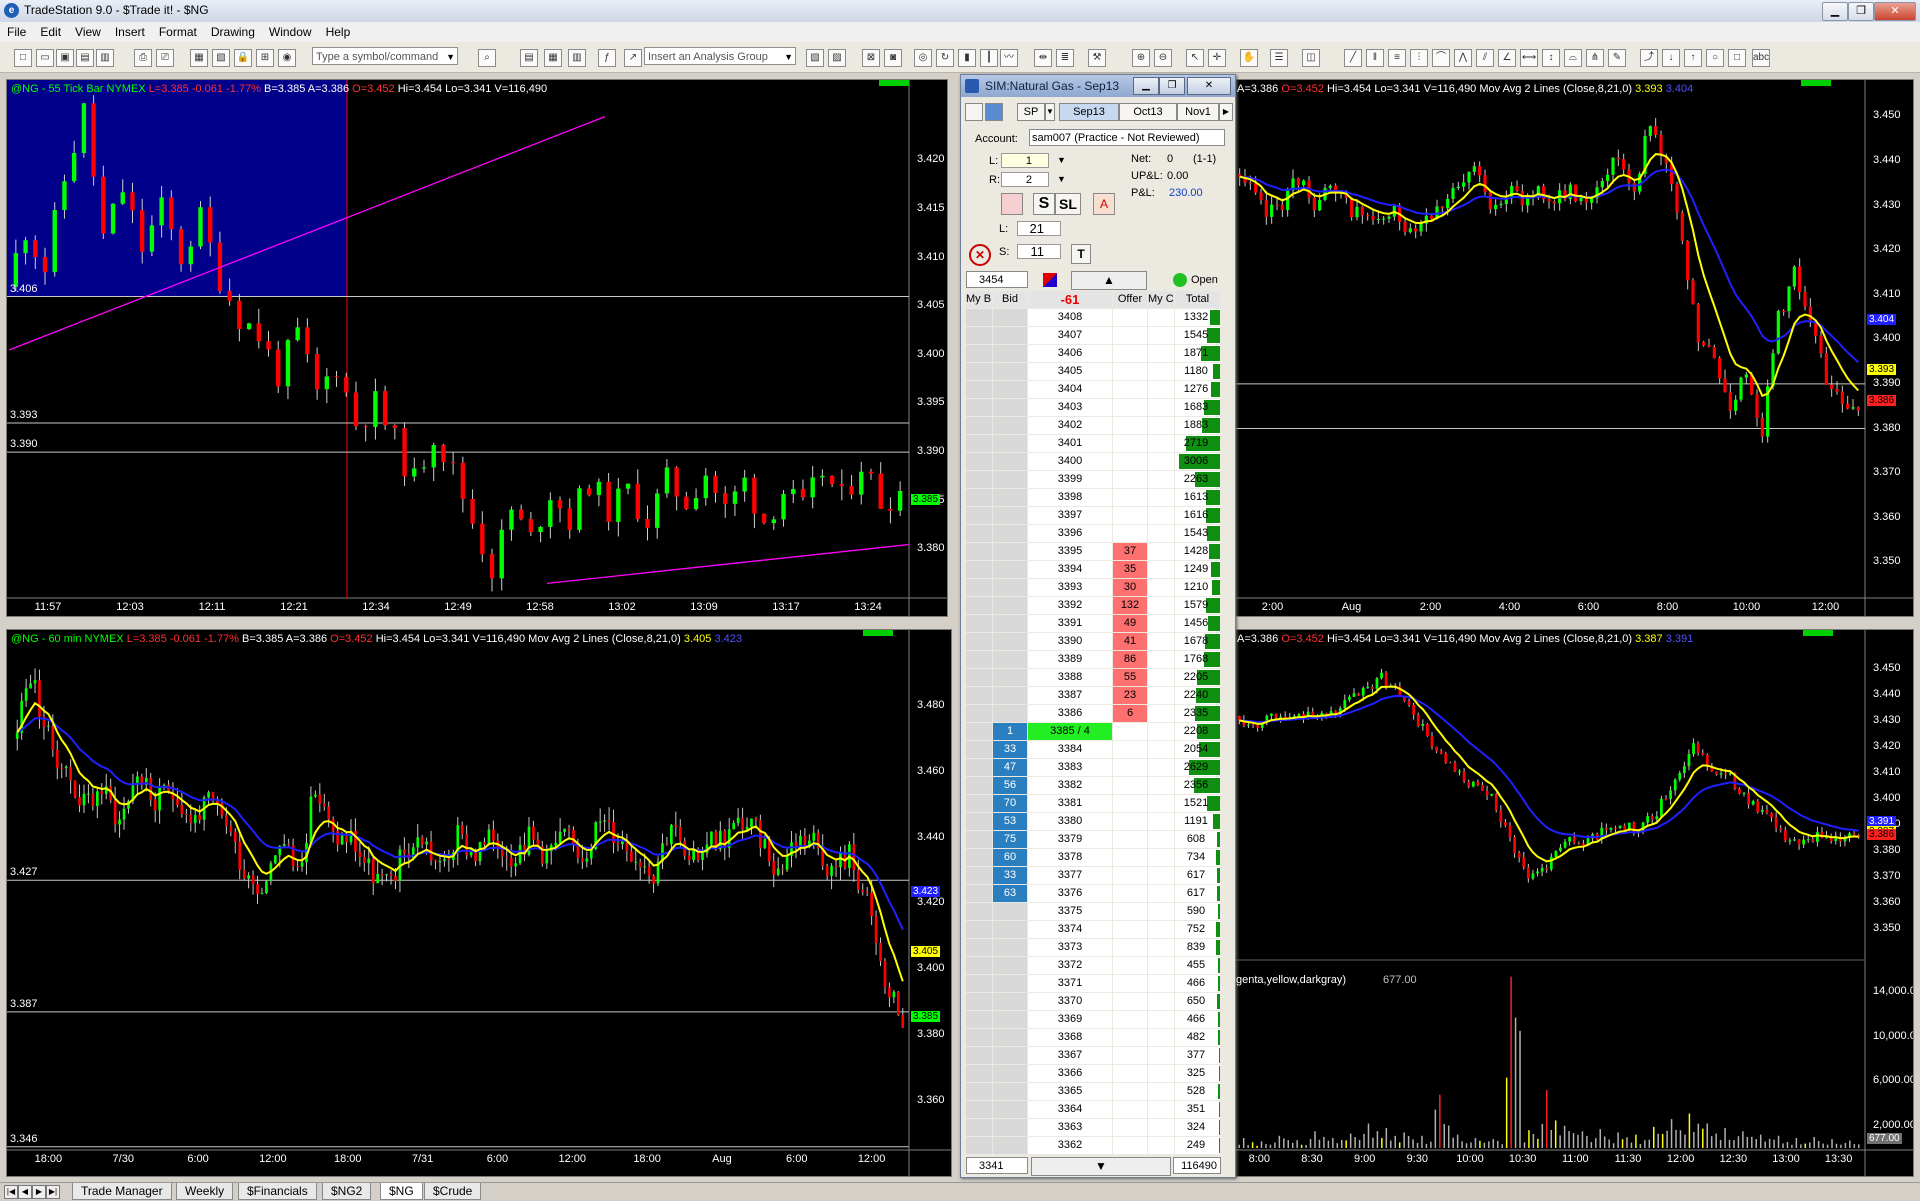  Describe the element at coordinates (1463, 58) in the screenshot. I see `fan-icon: ⋀` at that location.